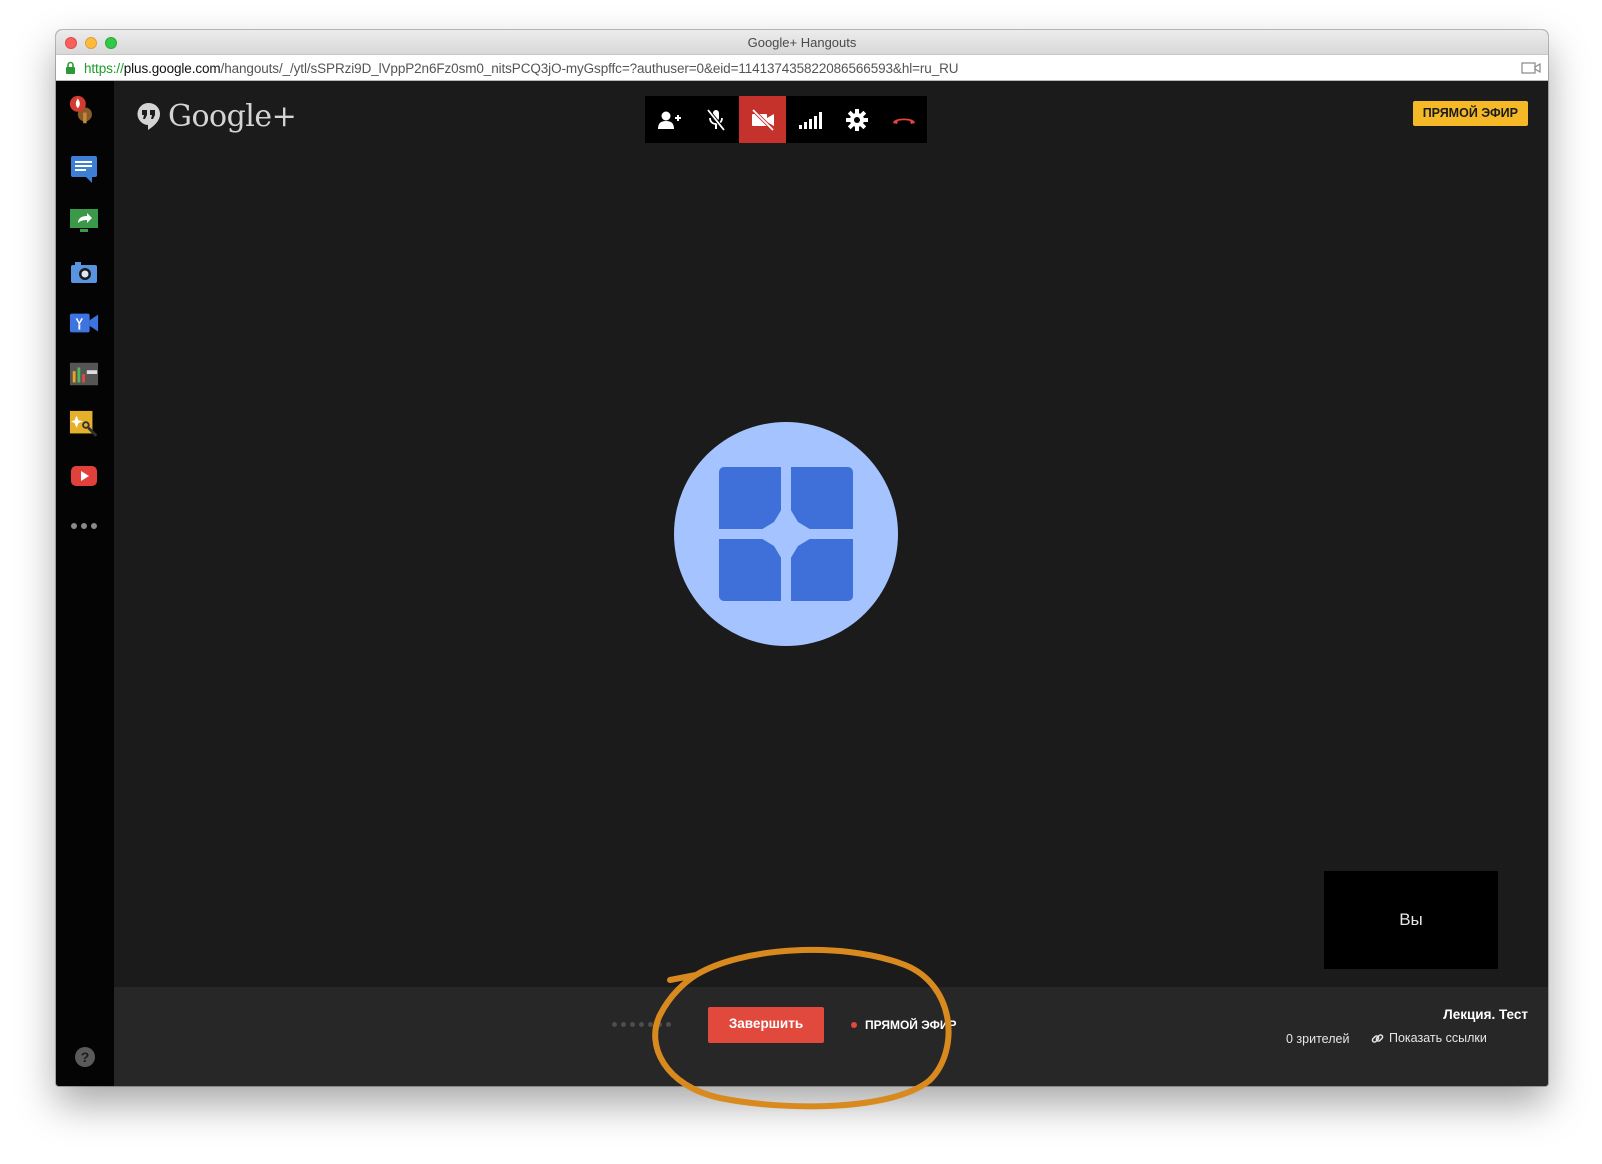 This screenshot has width=1602, height=1164. I want to click on camera-off-button, so click(762, 119).